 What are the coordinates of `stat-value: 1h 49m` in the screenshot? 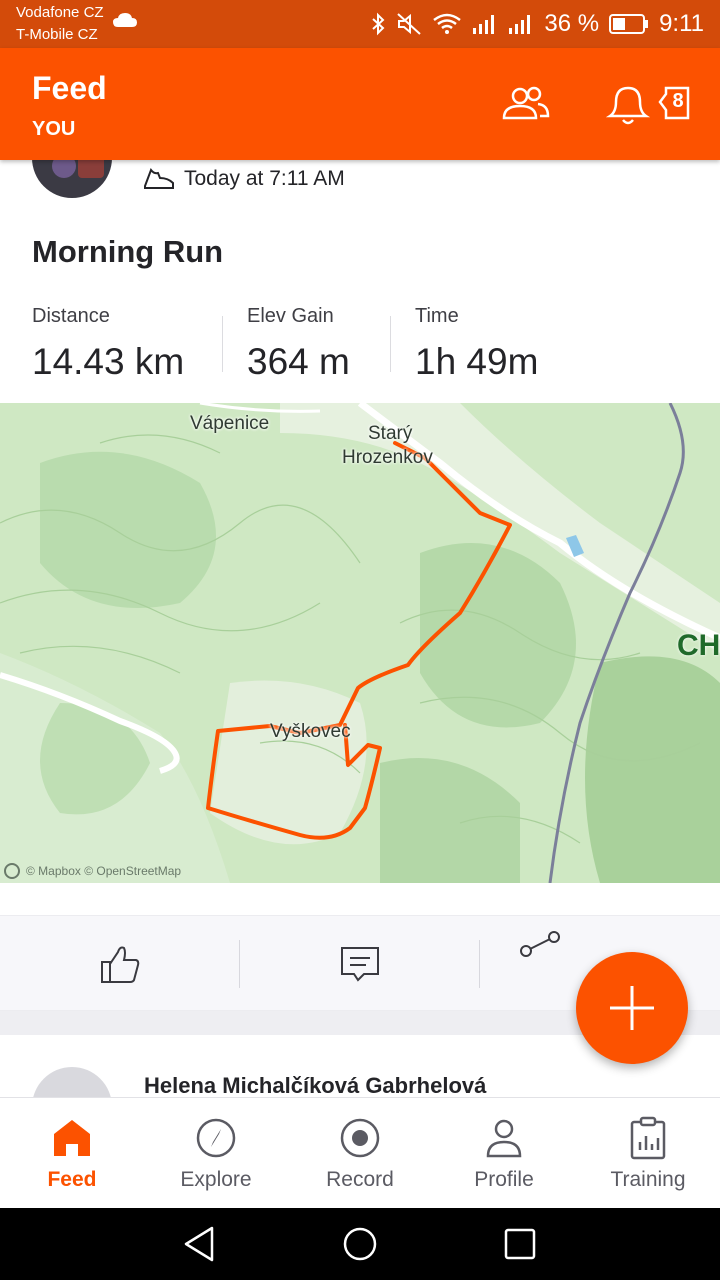 It's located at (477, 361).